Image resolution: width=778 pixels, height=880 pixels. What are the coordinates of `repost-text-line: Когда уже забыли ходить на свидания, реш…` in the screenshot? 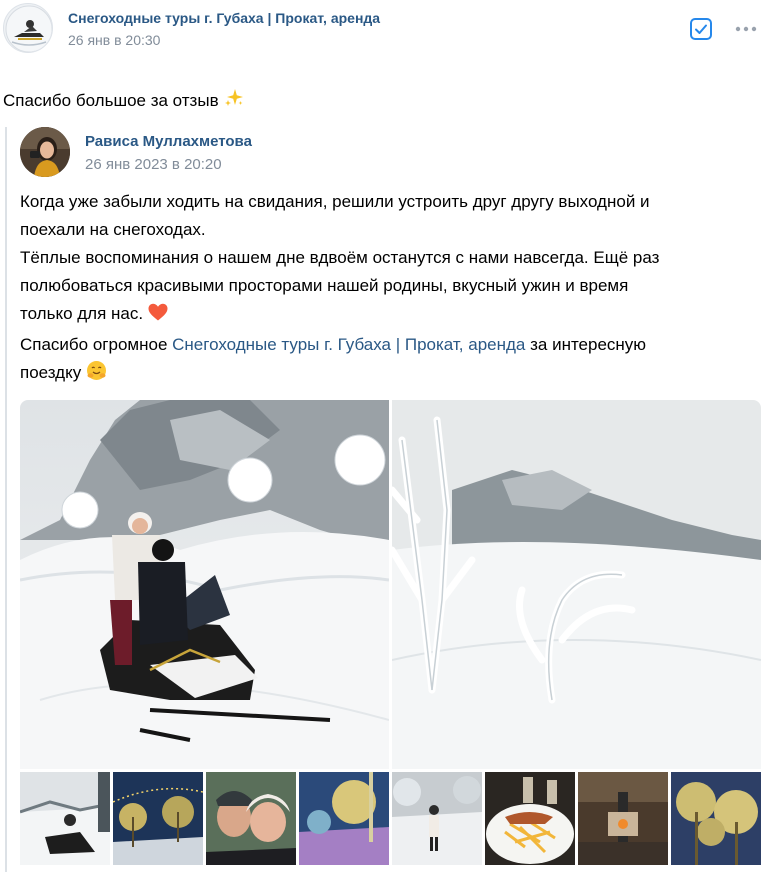 It's located at (335, 201).